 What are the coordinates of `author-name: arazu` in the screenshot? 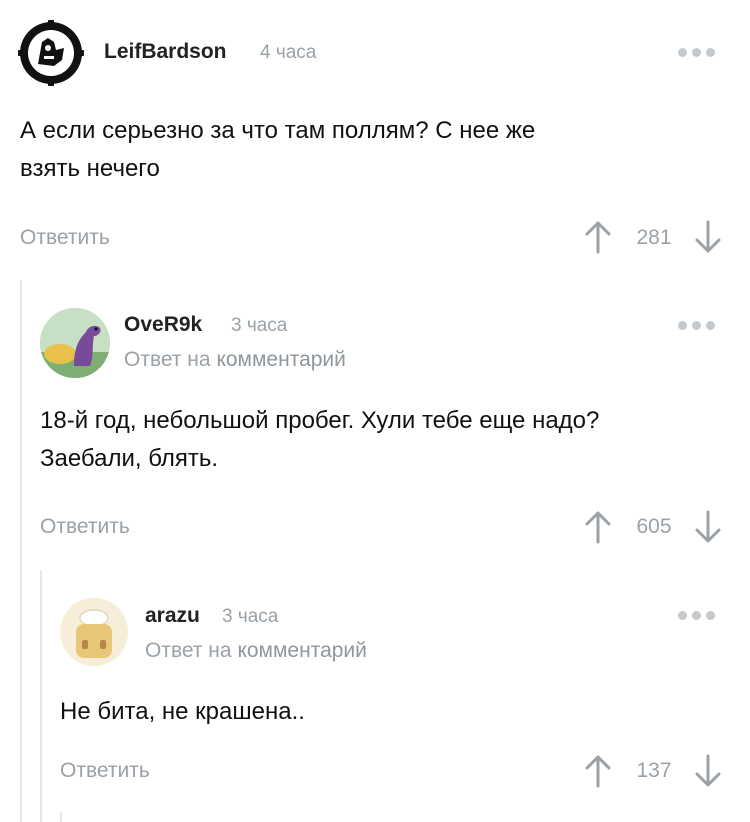 It's located at (172, 616).